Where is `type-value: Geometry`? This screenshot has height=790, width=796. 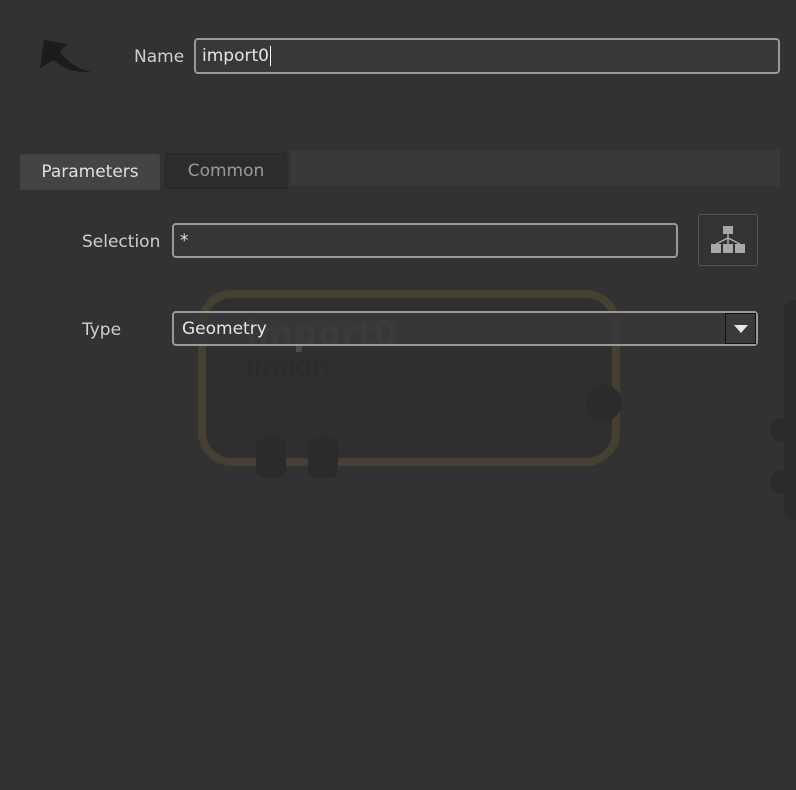 type-value: Geometry is located at coordinates (224, 328).